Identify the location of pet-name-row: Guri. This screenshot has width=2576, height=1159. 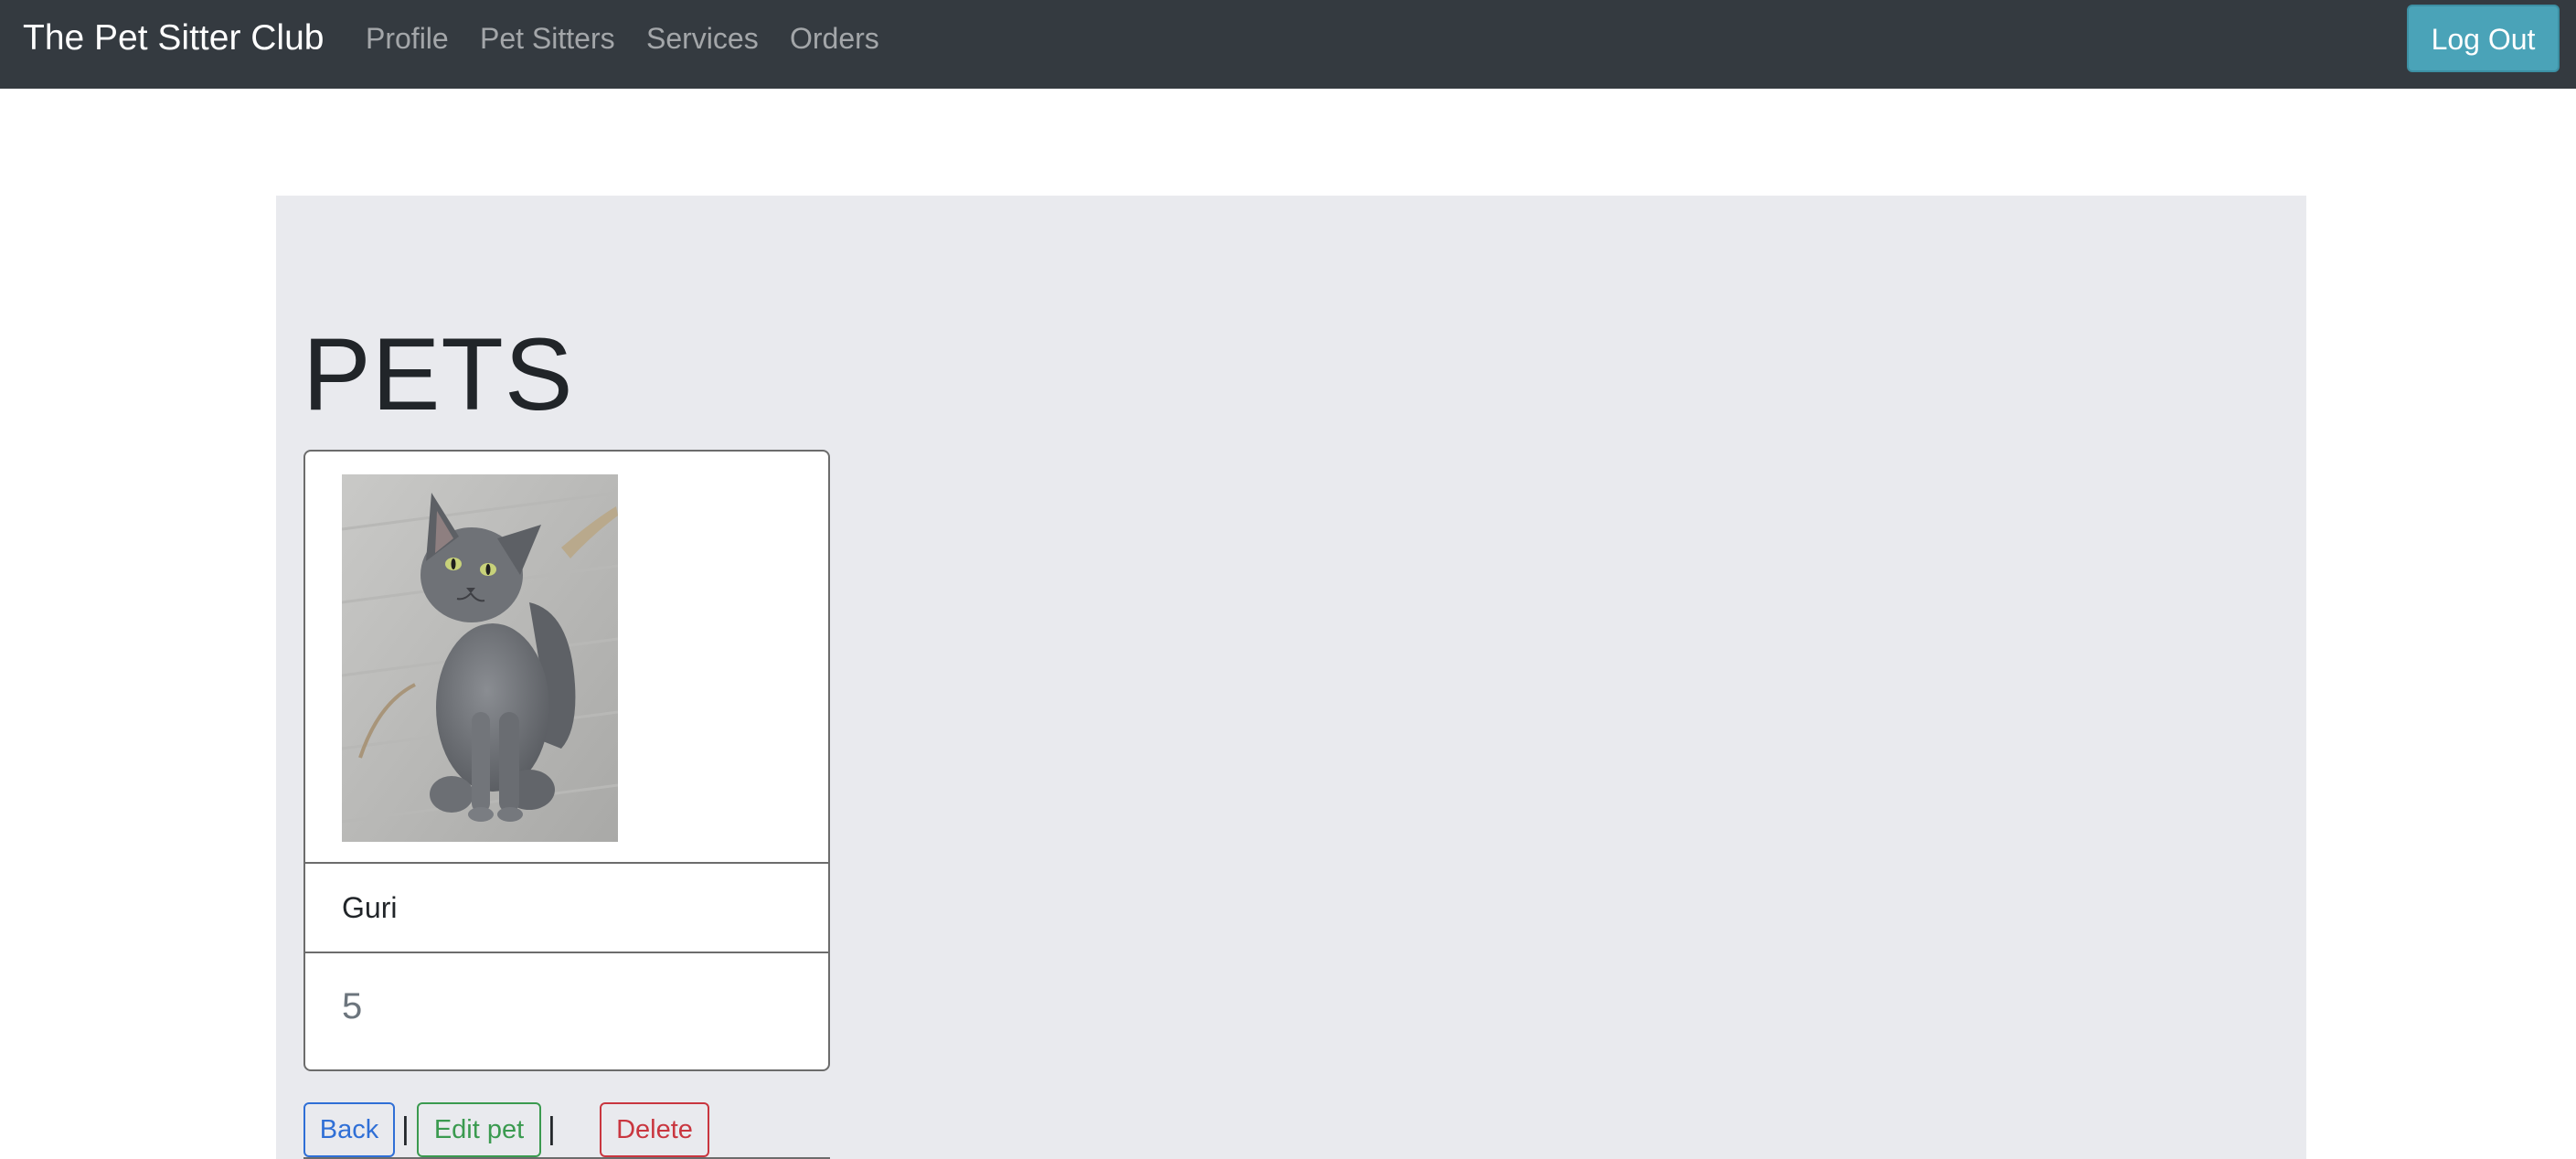
(566, 908).